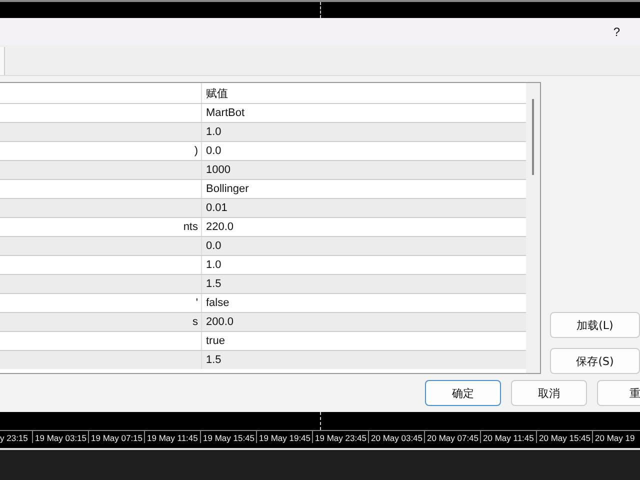  Describe the element at coordinates (116, 437) in the screenshot. I see `time-label: 19 May 07:15` at that location.